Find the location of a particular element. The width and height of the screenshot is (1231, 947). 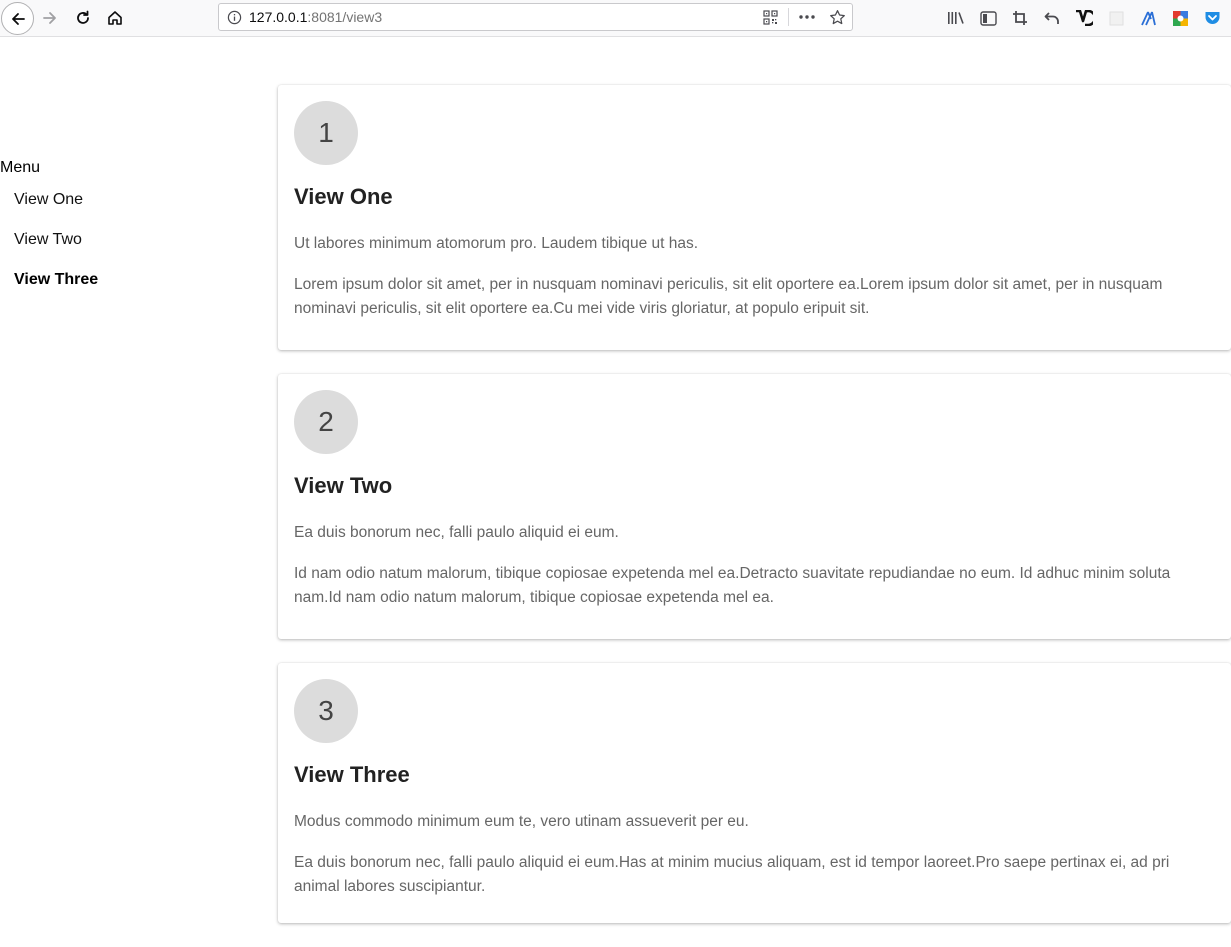

vd-extension-icon is located at coordinates (1084, 18).